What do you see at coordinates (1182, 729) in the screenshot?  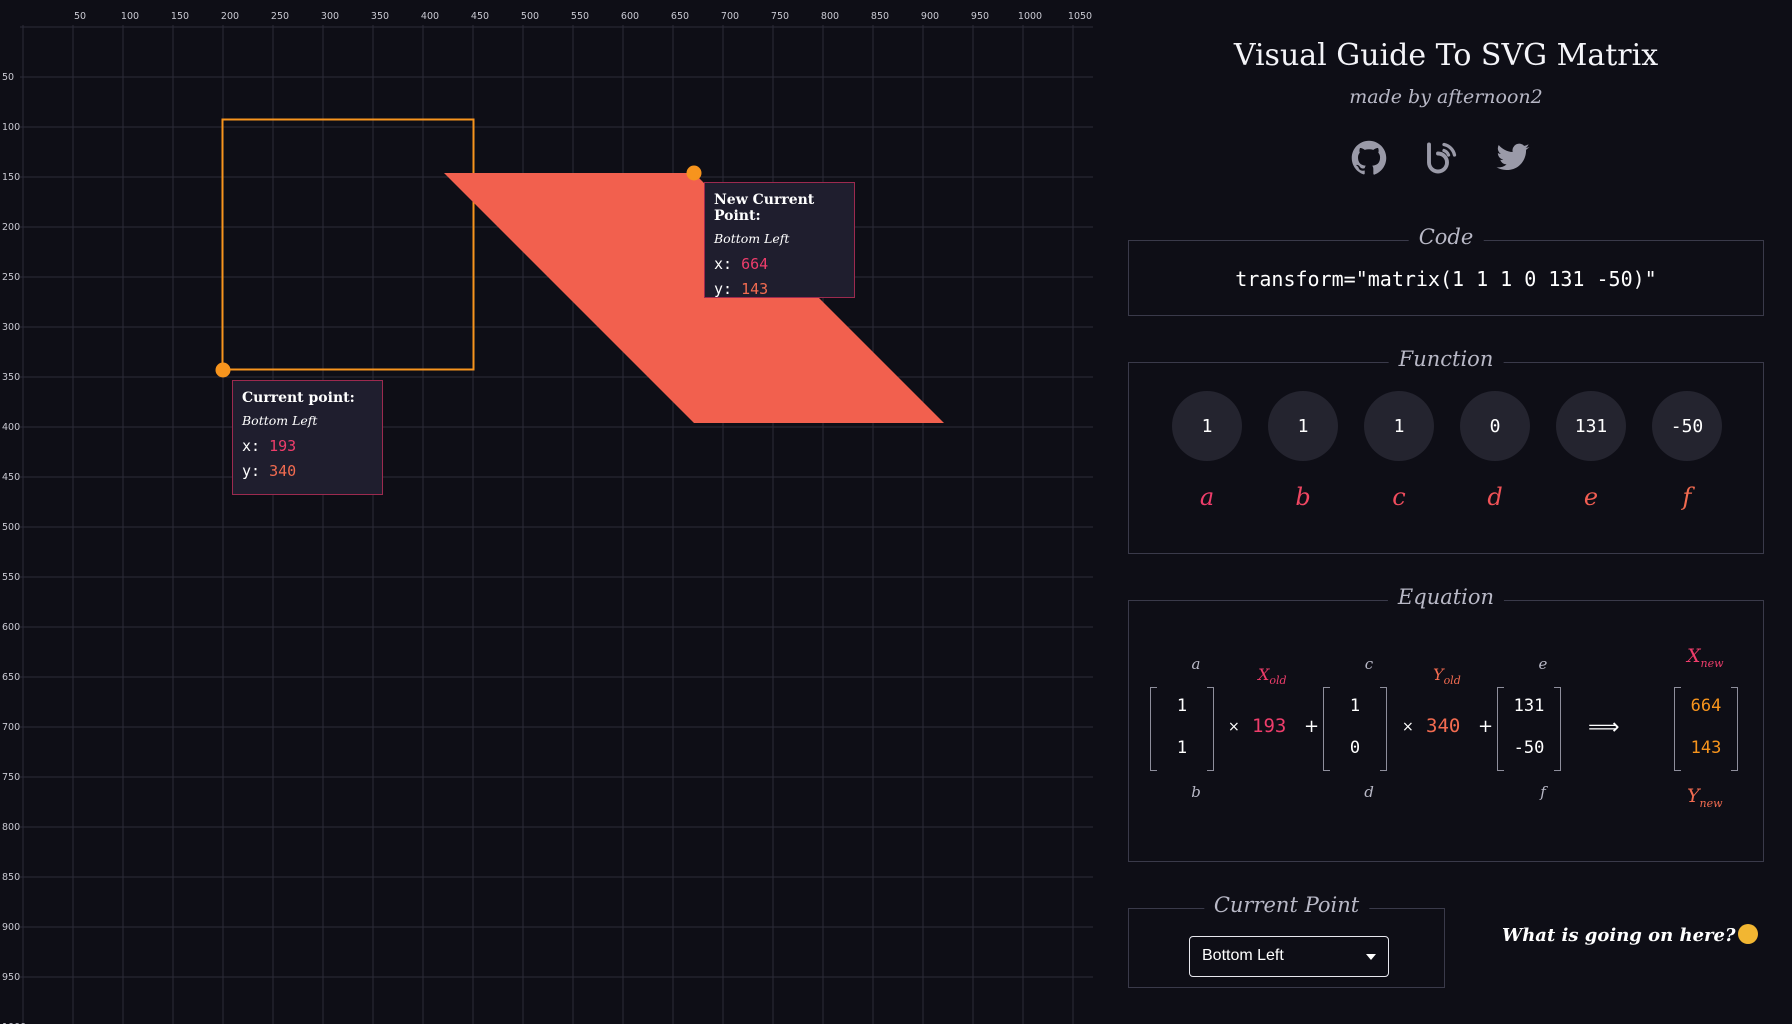 I see `matrix-ab: 1 1` at bounding box center [1182, 729].